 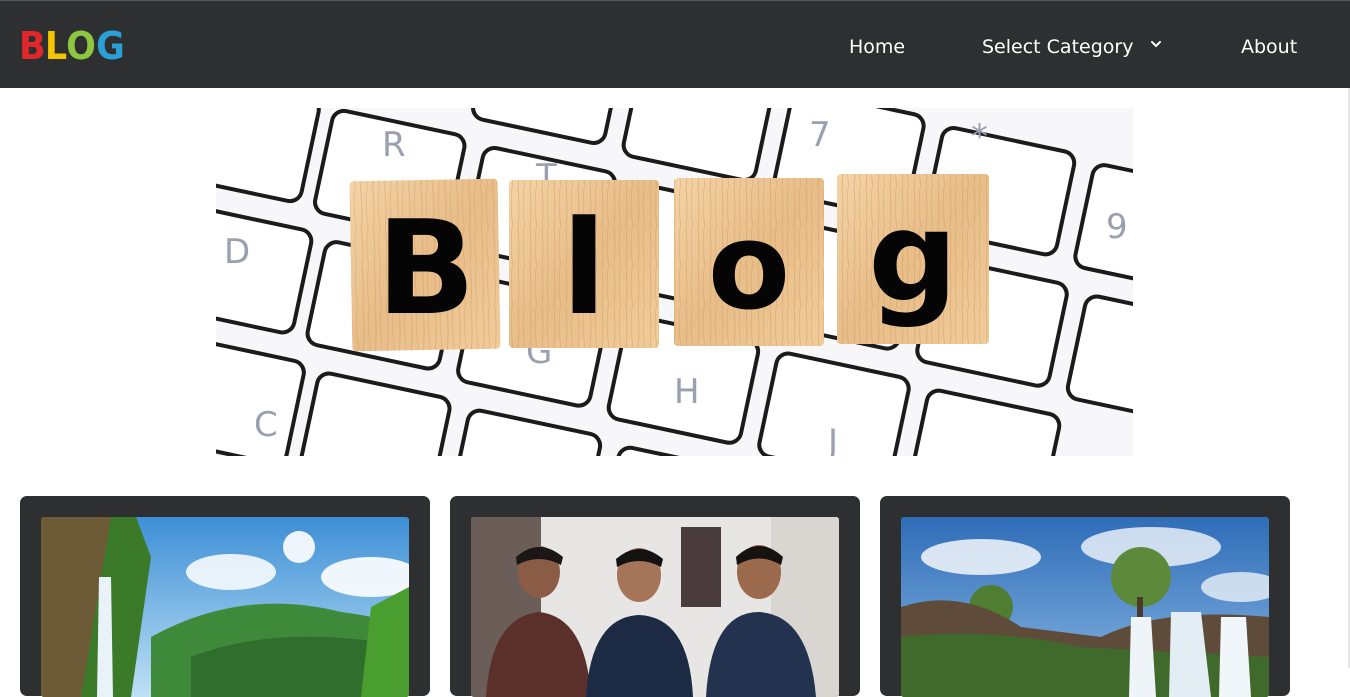 What do you see at coordinates (832, 439) in the screenshot?
I see `key-legend-j: J` at bounding box center [832, 439].